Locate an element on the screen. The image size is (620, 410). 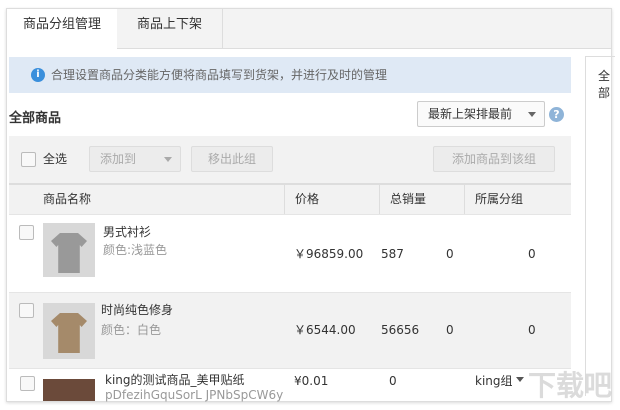
add-to-label: 添加到 is located at coordinates (118, 159).